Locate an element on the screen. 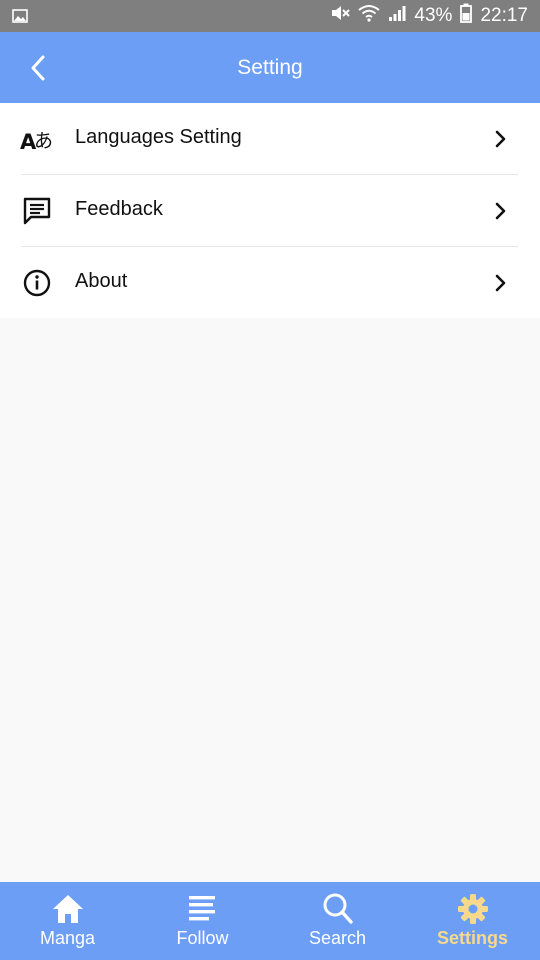 This screenshot has width=540, height=960. search-icon is located at coordinates (338, 908).